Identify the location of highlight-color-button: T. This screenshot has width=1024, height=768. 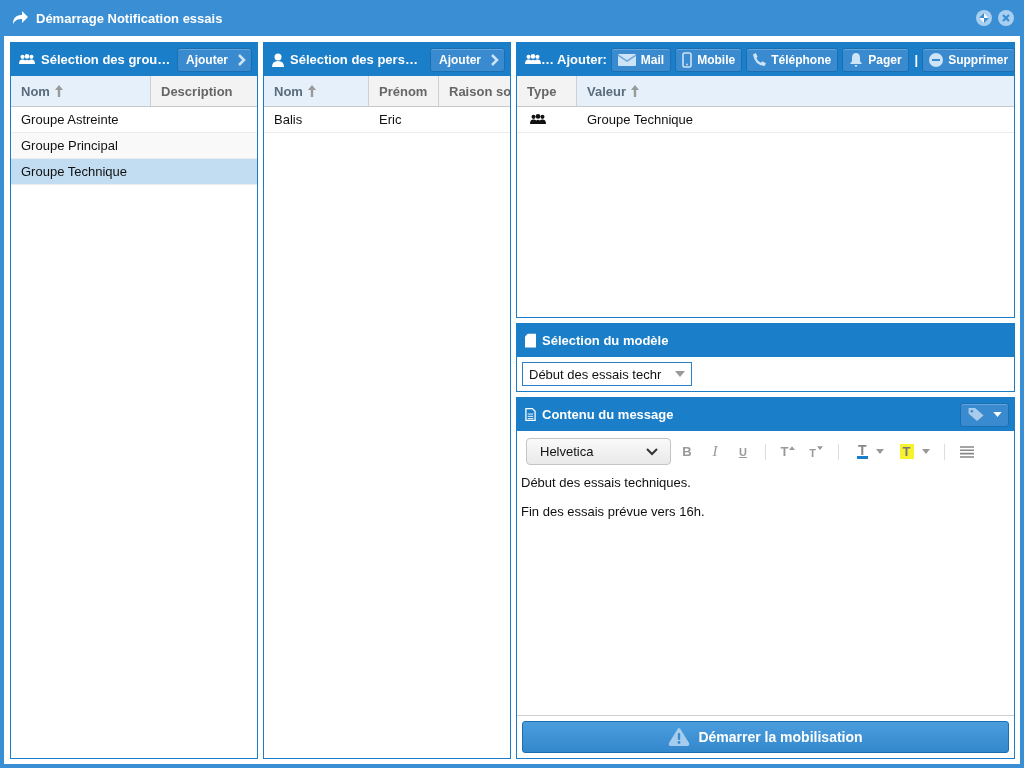
(914, 451).